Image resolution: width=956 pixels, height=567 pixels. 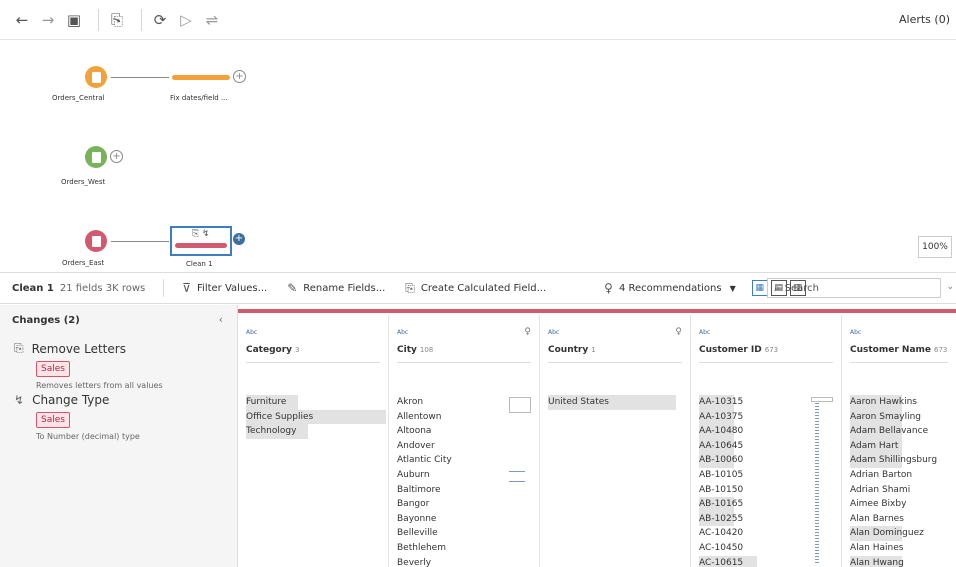 What do you see at coordinates (894, 402) in the screenshot?
I see `value-item: Aaron Hawkins` at bounding box center [894, 402].